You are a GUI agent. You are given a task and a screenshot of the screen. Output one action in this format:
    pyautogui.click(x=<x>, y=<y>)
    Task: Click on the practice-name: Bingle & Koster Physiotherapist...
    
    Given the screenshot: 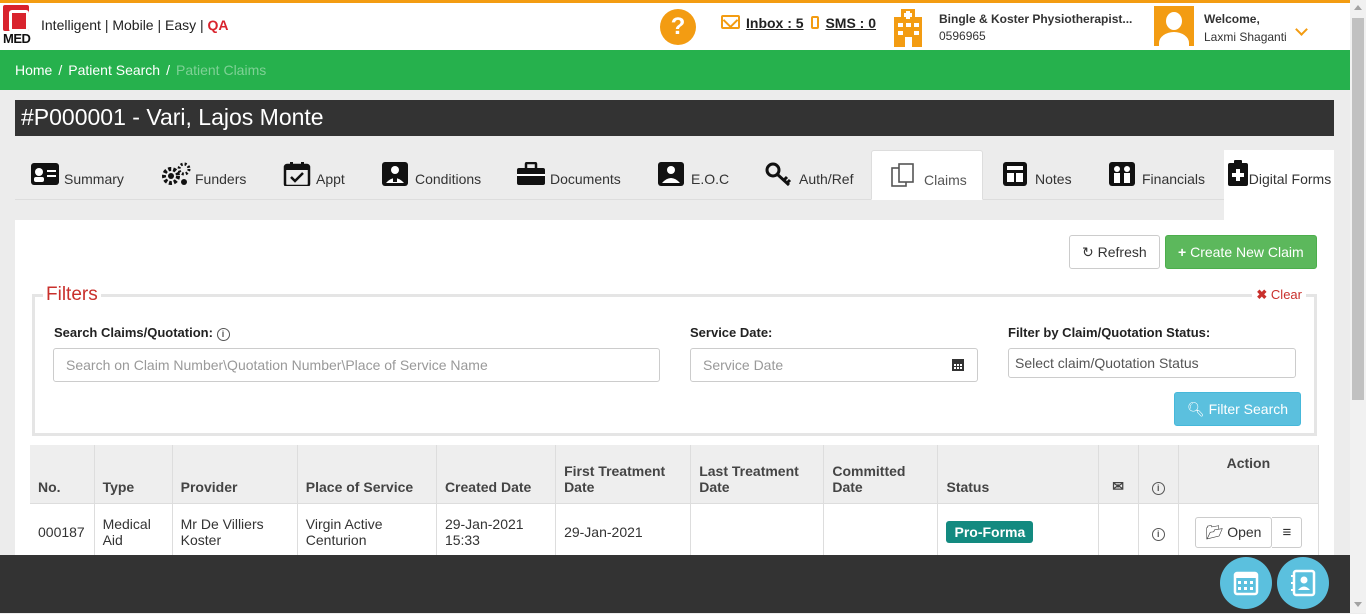 What is the action you would take?
    pyautogui.click(x=1036, y=19)
    